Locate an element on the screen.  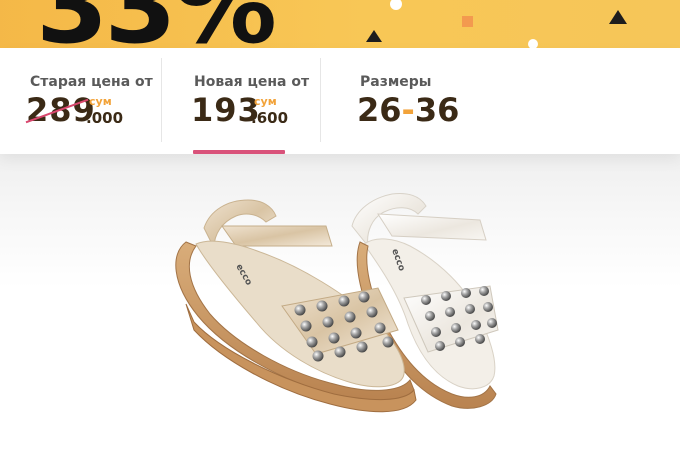
confetti-square is located at coordinates (467, 21).